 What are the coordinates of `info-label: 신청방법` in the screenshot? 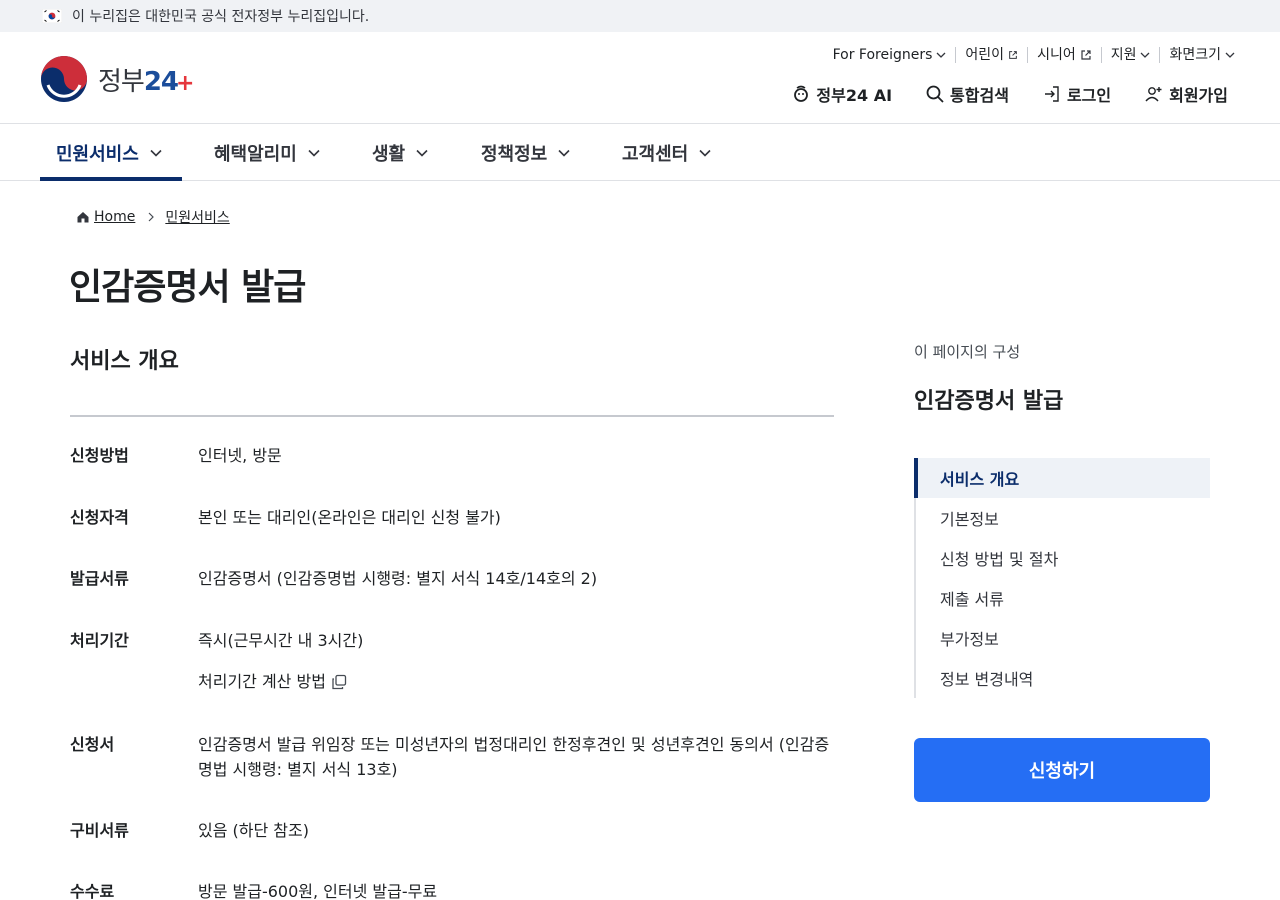 It's located at (99, 455).